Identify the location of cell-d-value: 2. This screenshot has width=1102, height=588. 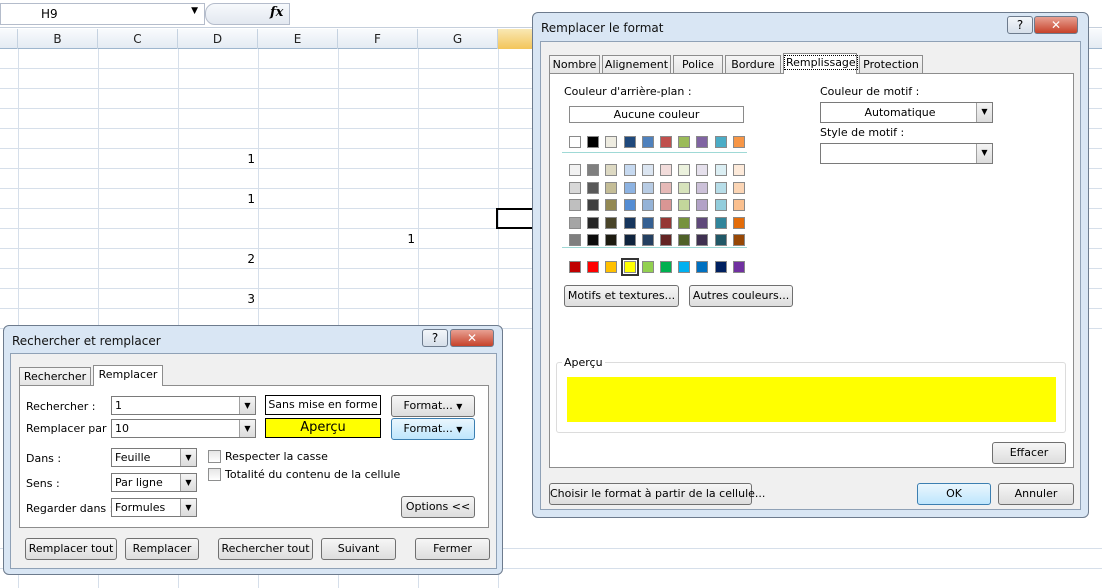
(225, 259).